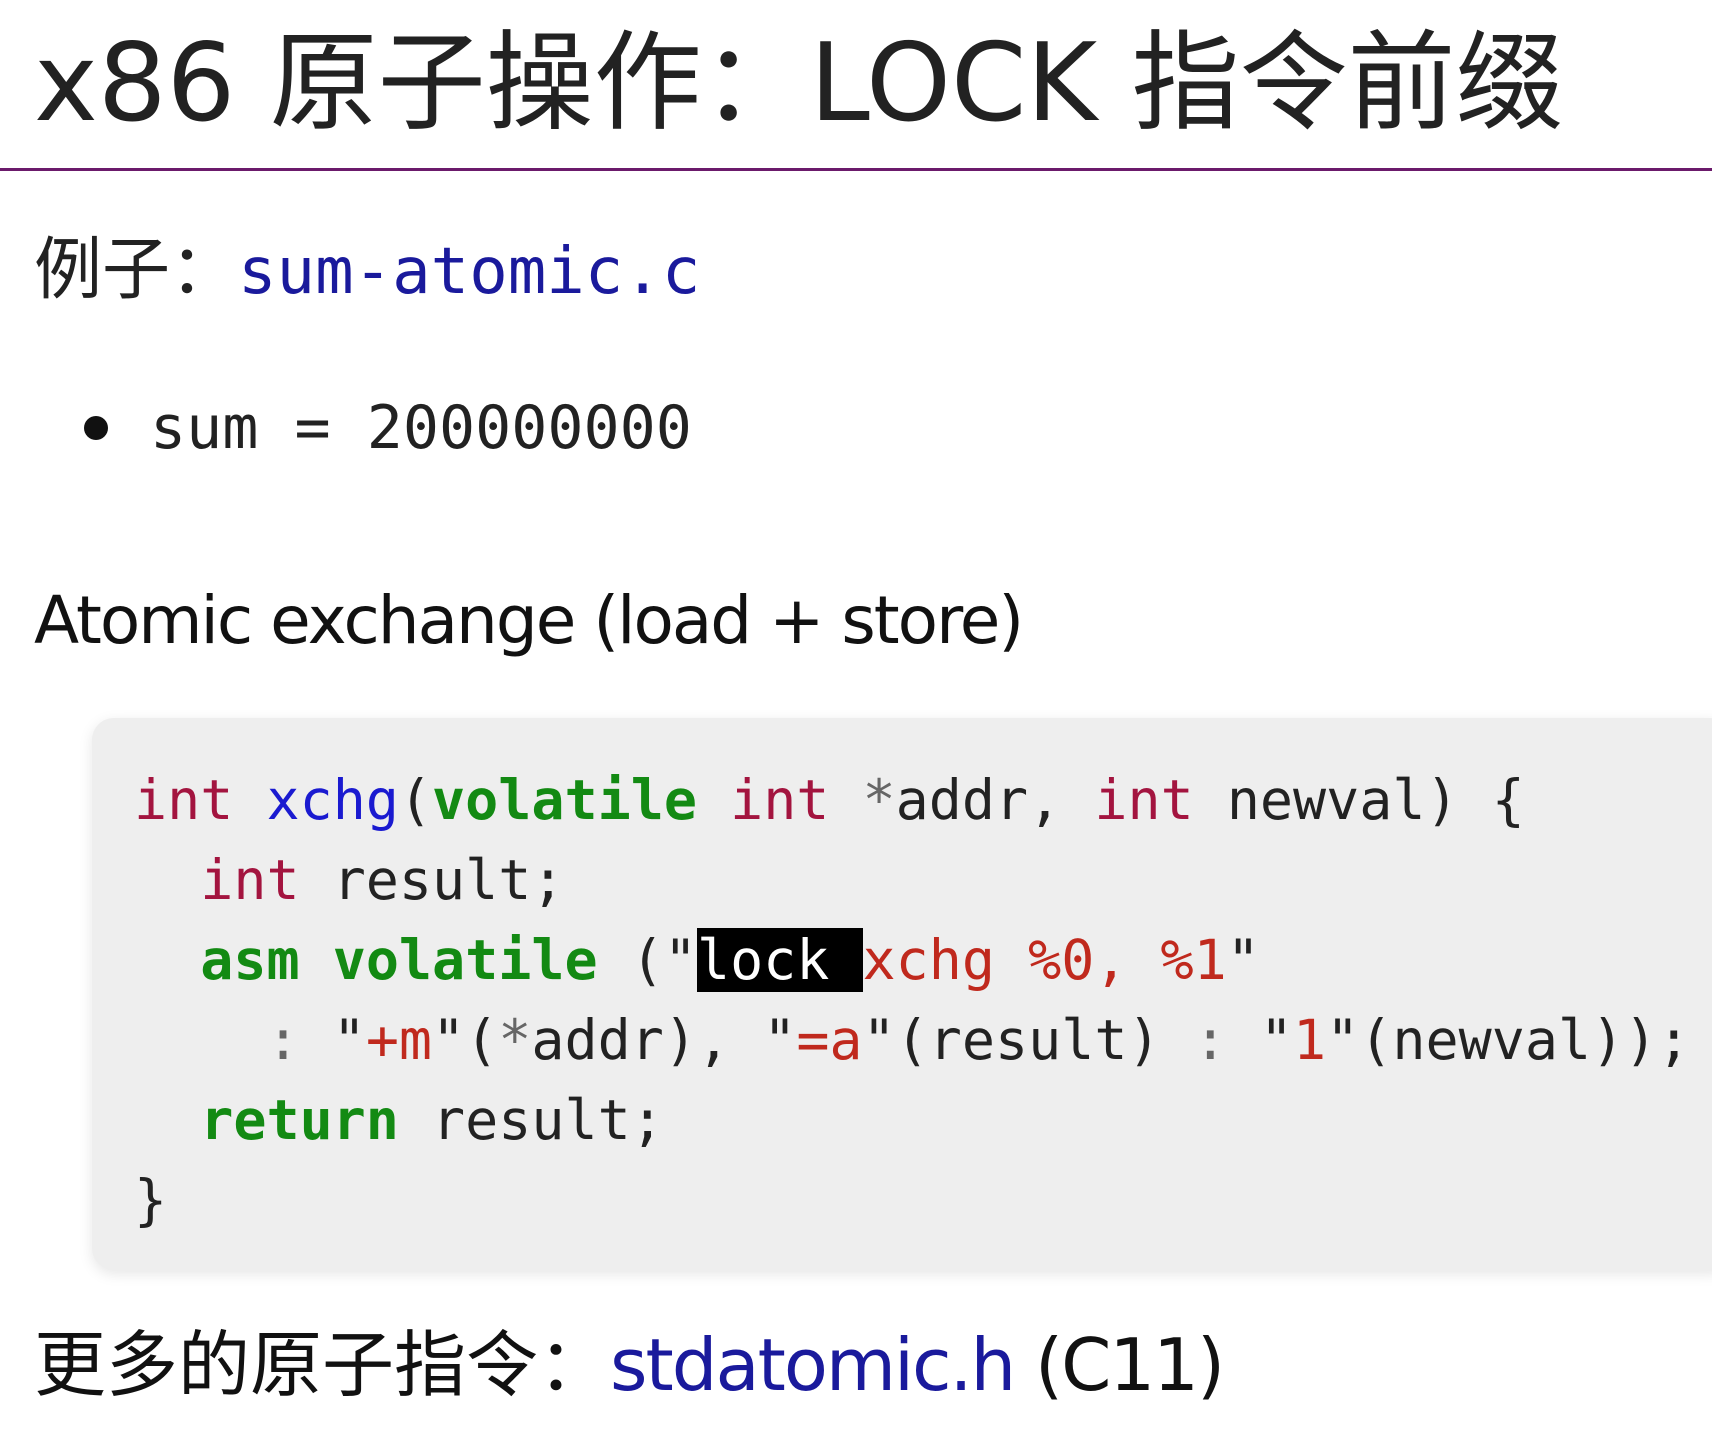 The image size is (1712, 1429). What do you see at coordinates (1359, 800) in the screenshot?
I see `code-text: newval) {` at bounding box center [1359, 800].